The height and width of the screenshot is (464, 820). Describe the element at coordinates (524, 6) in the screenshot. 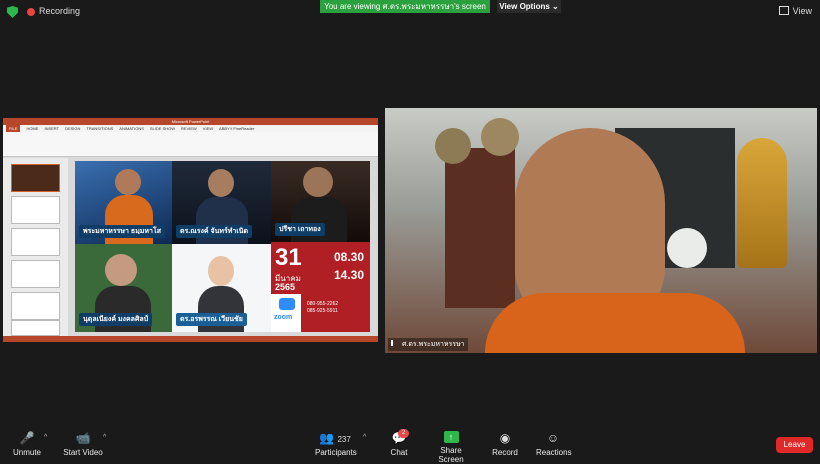

I see `view-options-label: View Options` at that location.